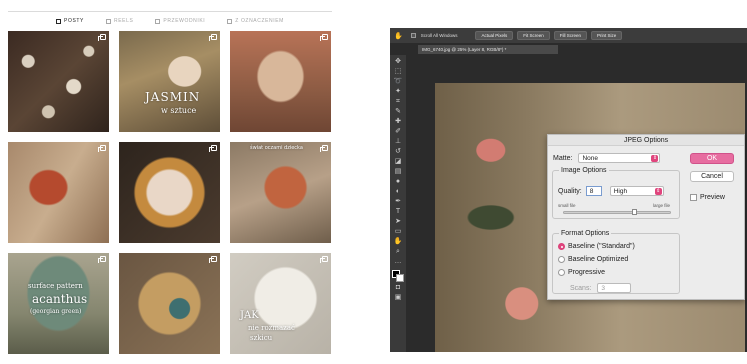 This screenshot has height=364, width=747. I want to click on tab-tagged: Z OZNACZENIEM, so click(255, 21).